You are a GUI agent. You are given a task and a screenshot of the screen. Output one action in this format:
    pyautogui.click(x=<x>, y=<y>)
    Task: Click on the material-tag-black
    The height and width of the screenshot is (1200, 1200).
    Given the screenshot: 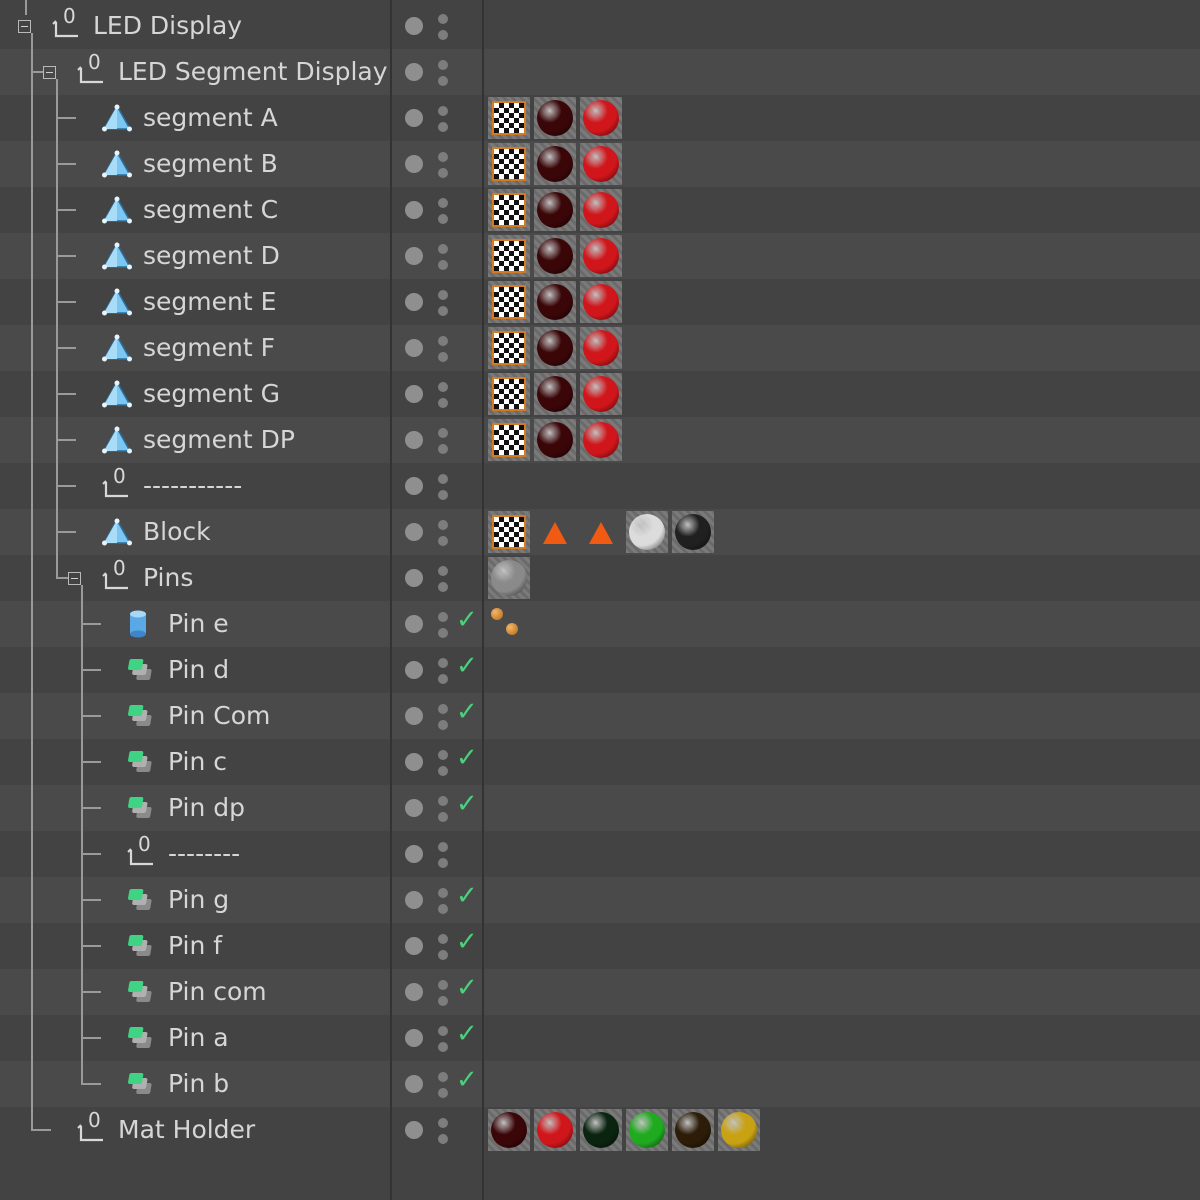 What is the action you would take?
    pyautogui.click(x=693, y=532)
    